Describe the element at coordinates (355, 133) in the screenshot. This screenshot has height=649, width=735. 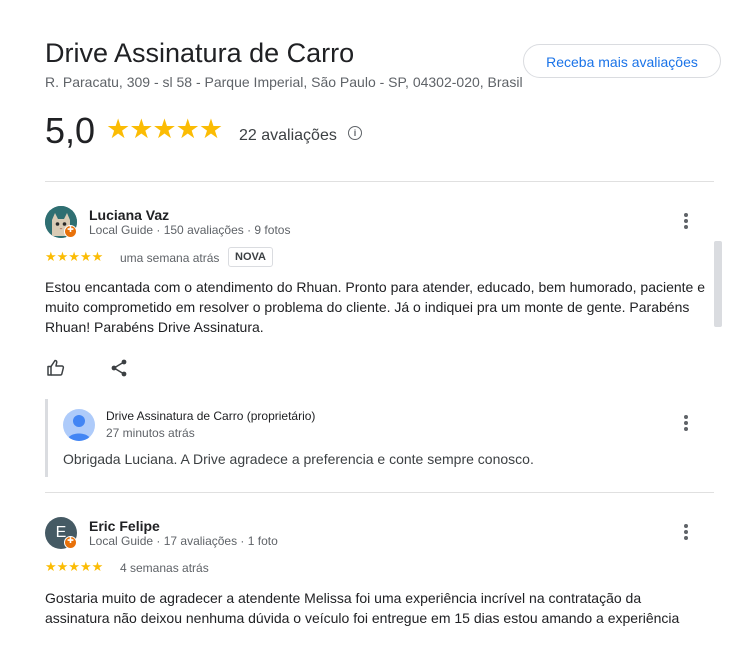
I see `info-icon: i` at that location.